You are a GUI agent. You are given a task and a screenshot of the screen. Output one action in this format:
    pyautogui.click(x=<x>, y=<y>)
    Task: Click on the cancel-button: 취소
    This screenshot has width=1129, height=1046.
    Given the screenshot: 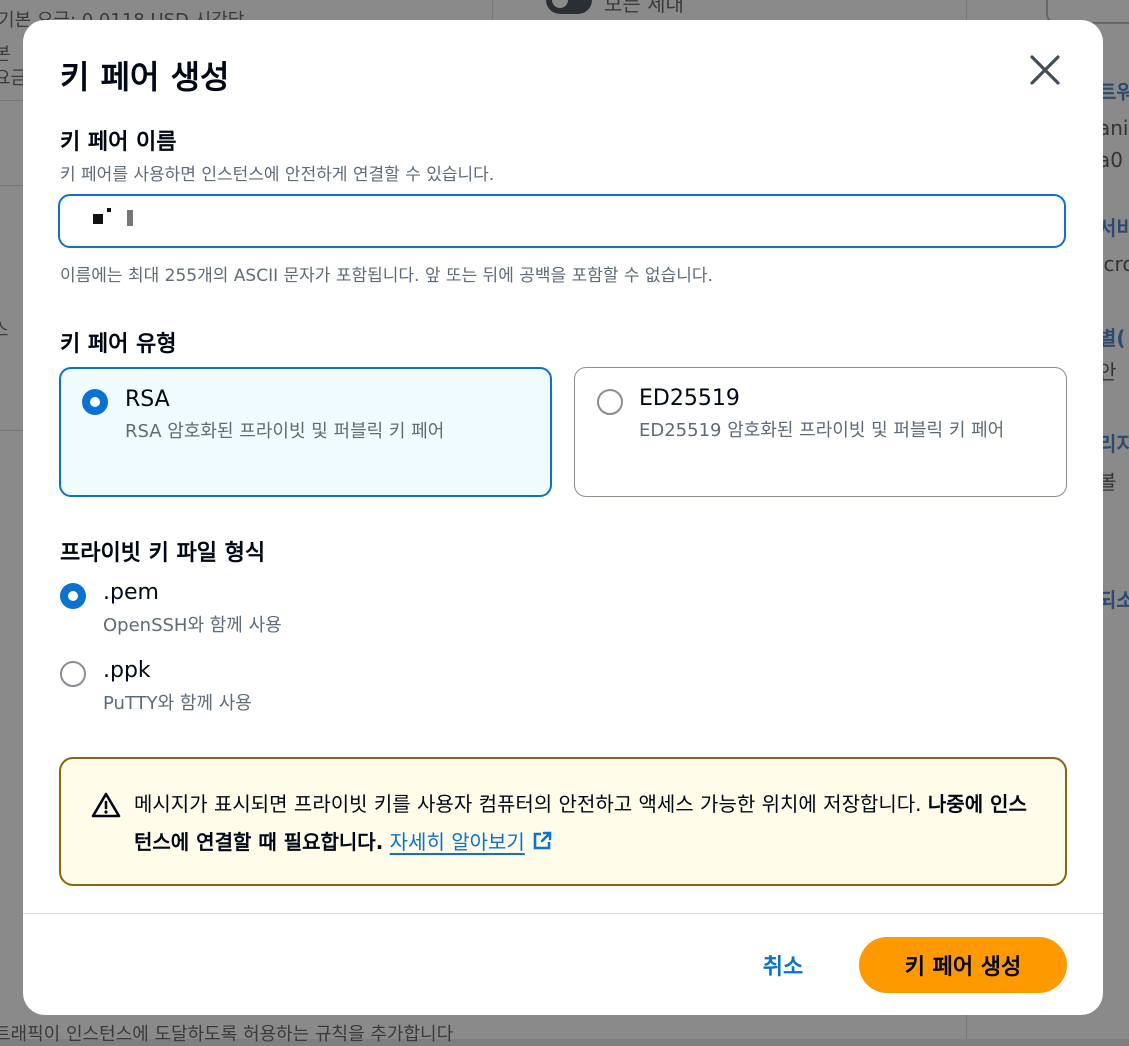 What is the action you would take?
    pyautogui.click(x=783, y=965)
    